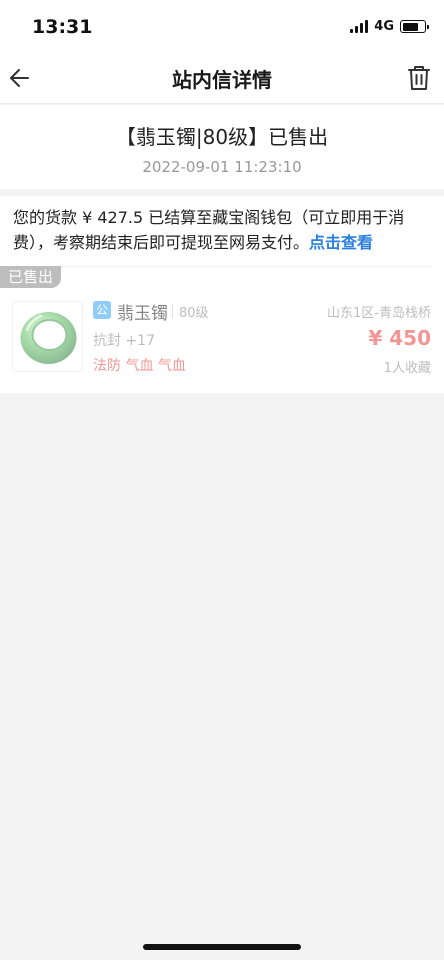 The width and height of the screenshot is (444, 960). I want to click on battery-icon, so click(414, 26).